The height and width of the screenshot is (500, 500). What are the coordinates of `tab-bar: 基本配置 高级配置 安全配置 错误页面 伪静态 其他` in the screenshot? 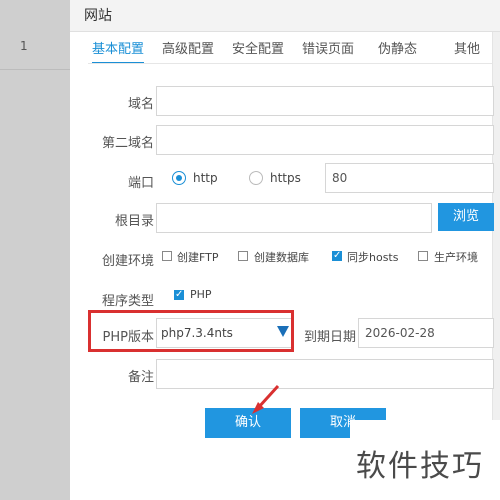 It's located at (291, 52).